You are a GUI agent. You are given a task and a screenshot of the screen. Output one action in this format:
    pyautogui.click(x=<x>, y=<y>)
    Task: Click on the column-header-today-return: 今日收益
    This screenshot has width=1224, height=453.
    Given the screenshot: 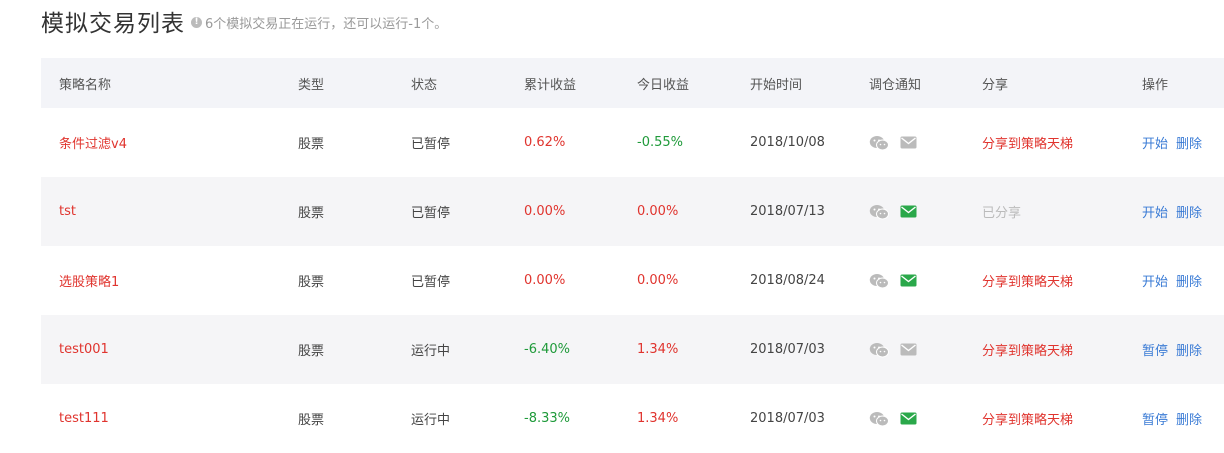 What is the action you would take?
    pyautogui.click(x=693, y=83)
    